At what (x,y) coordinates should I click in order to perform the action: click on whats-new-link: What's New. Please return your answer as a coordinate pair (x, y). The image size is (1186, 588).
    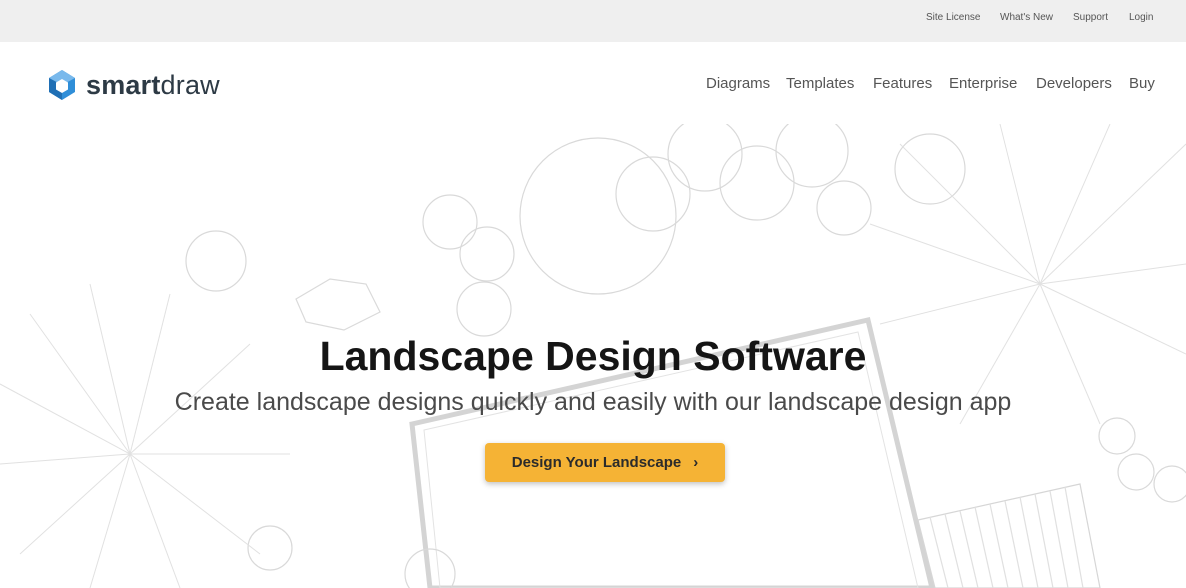
    Looking at the image, I should click on (1026, 17).